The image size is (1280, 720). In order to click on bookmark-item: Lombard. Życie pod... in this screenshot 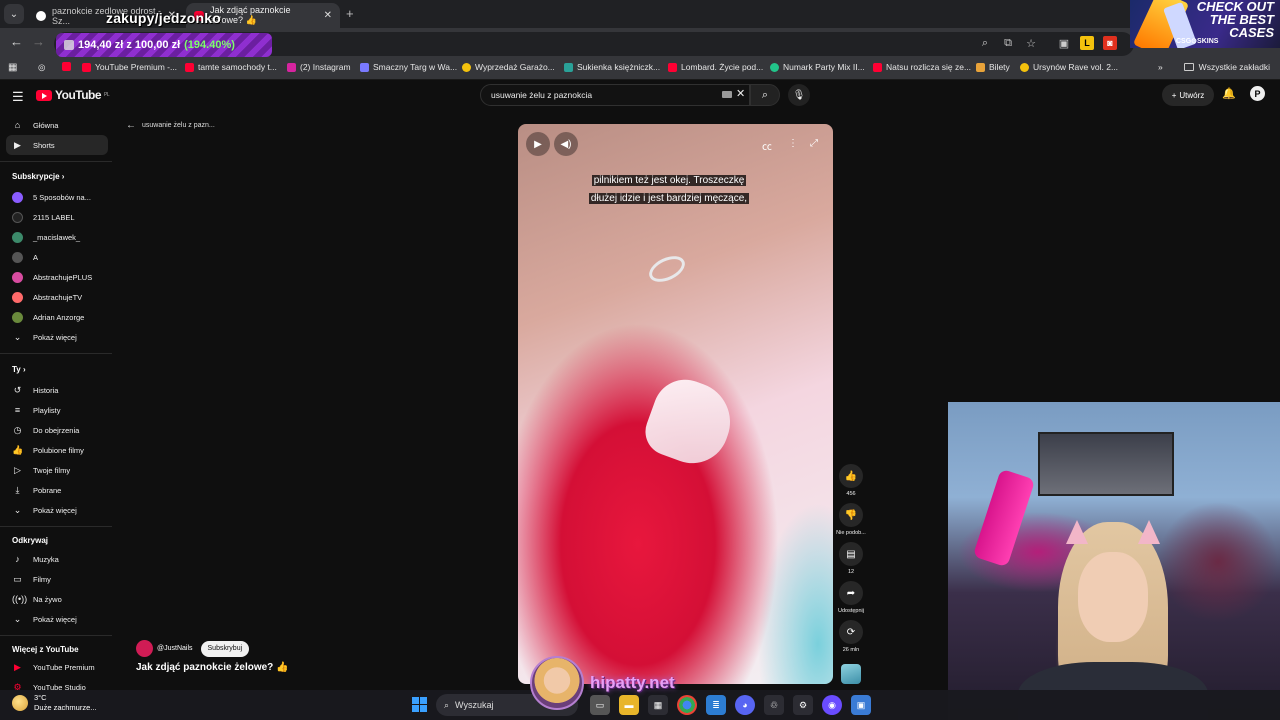, I will do `click(715, 67)`.